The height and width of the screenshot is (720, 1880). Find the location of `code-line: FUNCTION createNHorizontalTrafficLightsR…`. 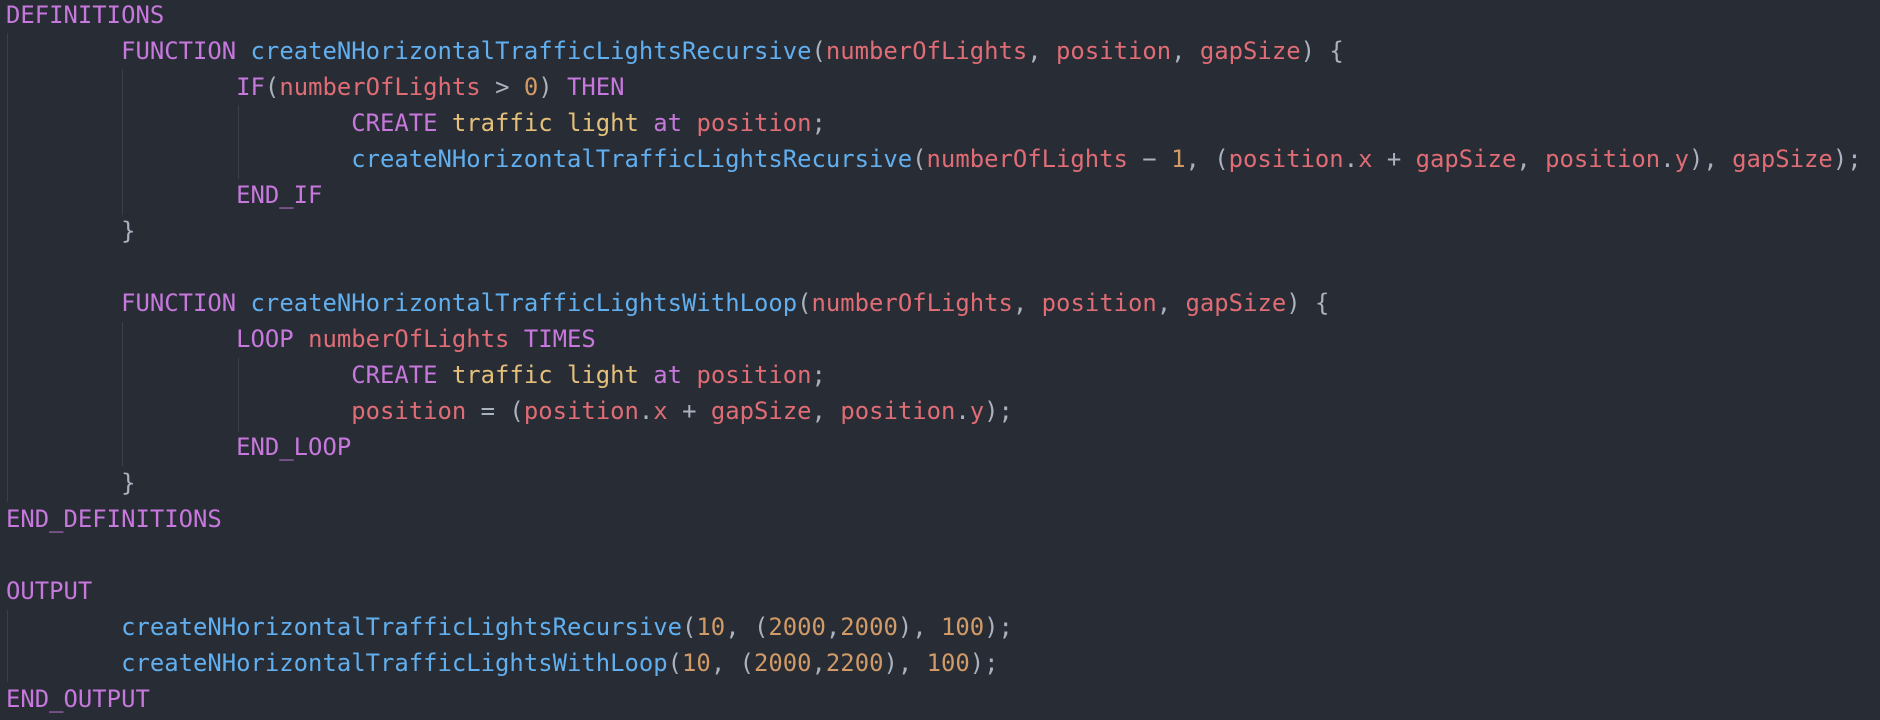

code-line: FUNCTION createNHorizontalTrafficLightsR… is located at coordinates (675, 51).